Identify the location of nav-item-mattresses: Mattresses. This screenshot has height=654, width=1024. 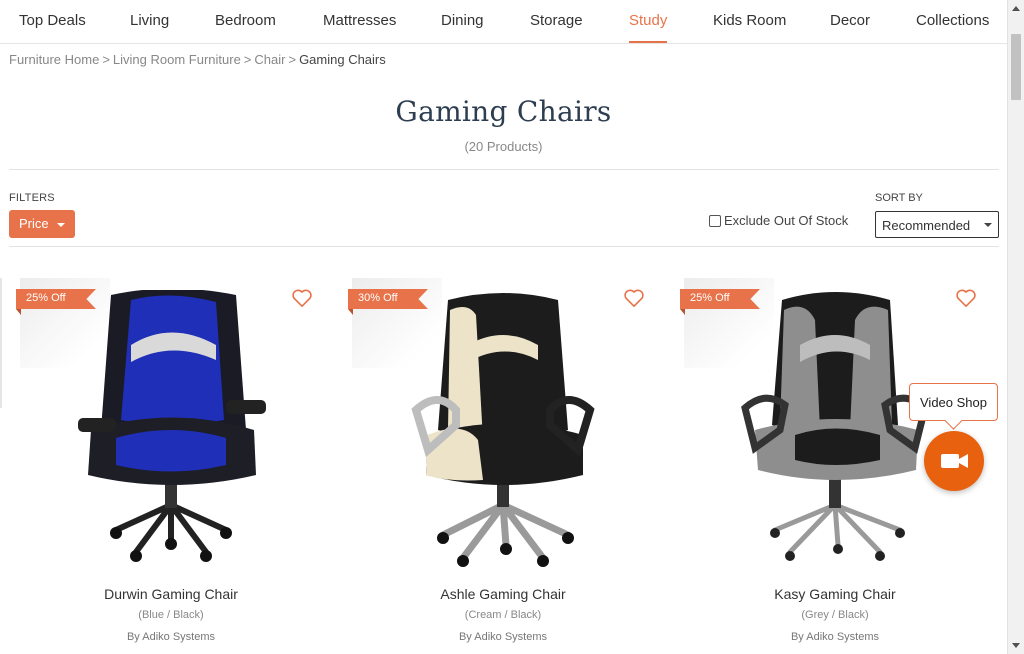
(359, 20).